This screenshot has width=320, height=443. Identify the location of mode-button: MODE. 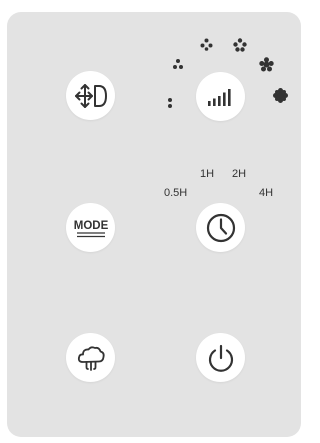
(90, 227).